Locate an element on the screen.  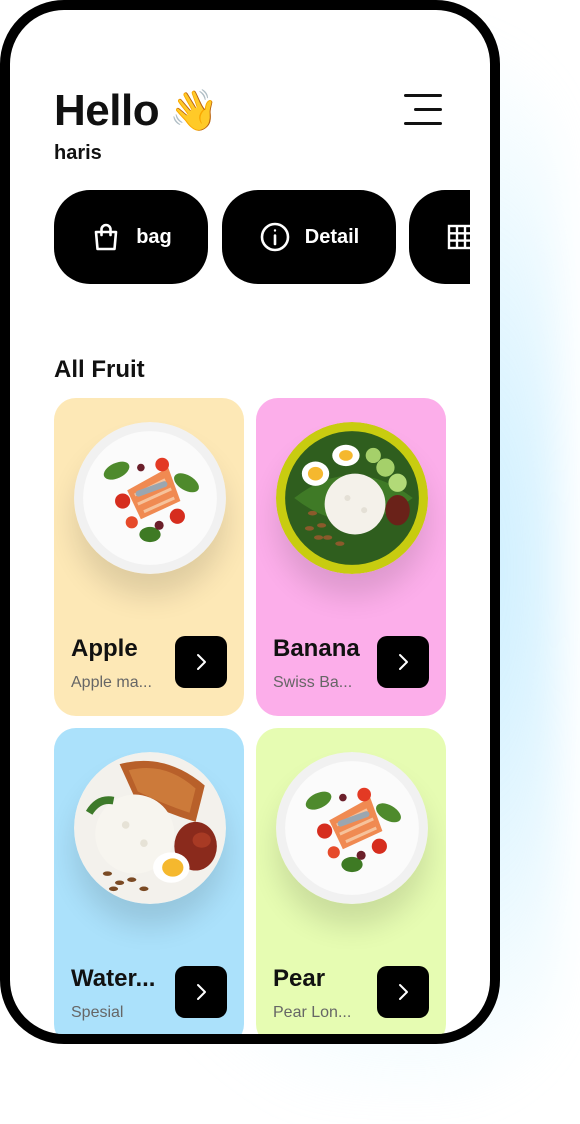
detail-label: Detail is located at coordinates (332, 236).